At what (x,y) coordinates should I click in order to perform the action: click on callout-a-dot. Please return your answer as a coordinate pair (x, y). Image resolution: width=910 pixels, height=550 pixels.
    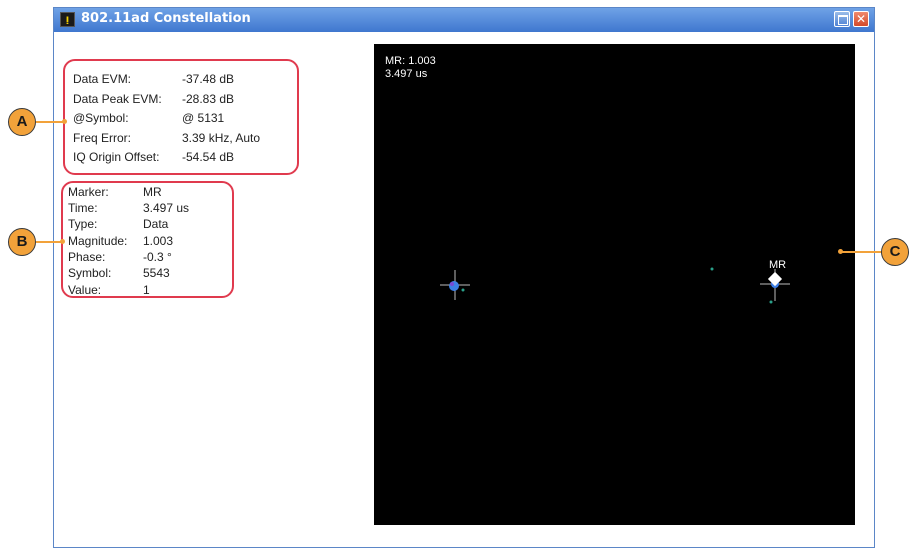
    Looking at the image, I should click on (64, 121).